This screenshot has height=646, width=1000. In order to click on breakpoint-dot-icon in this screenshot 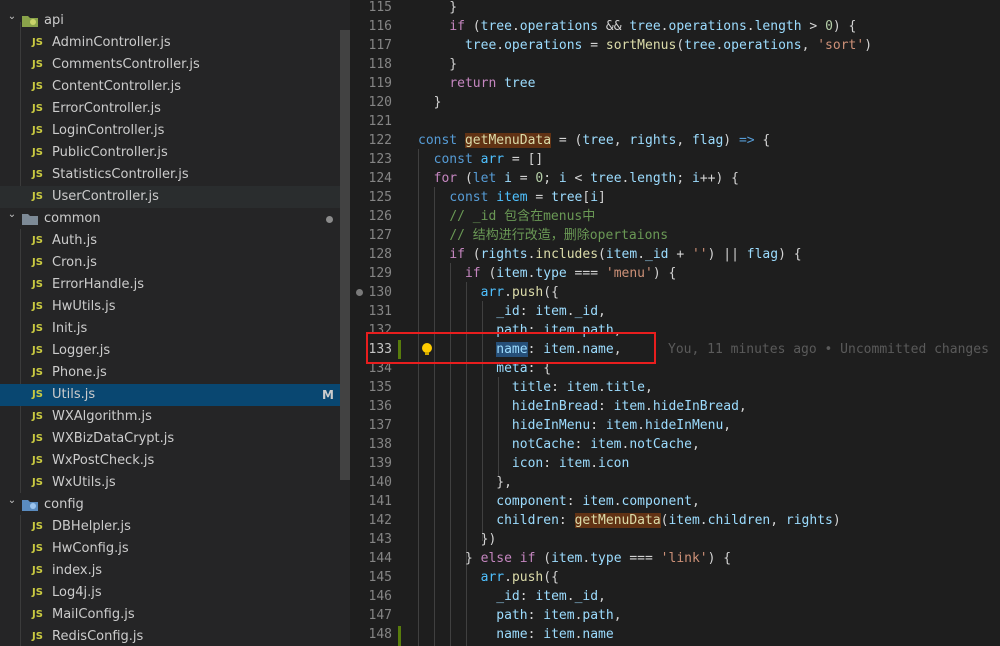, I will do `click(359, 292)`.